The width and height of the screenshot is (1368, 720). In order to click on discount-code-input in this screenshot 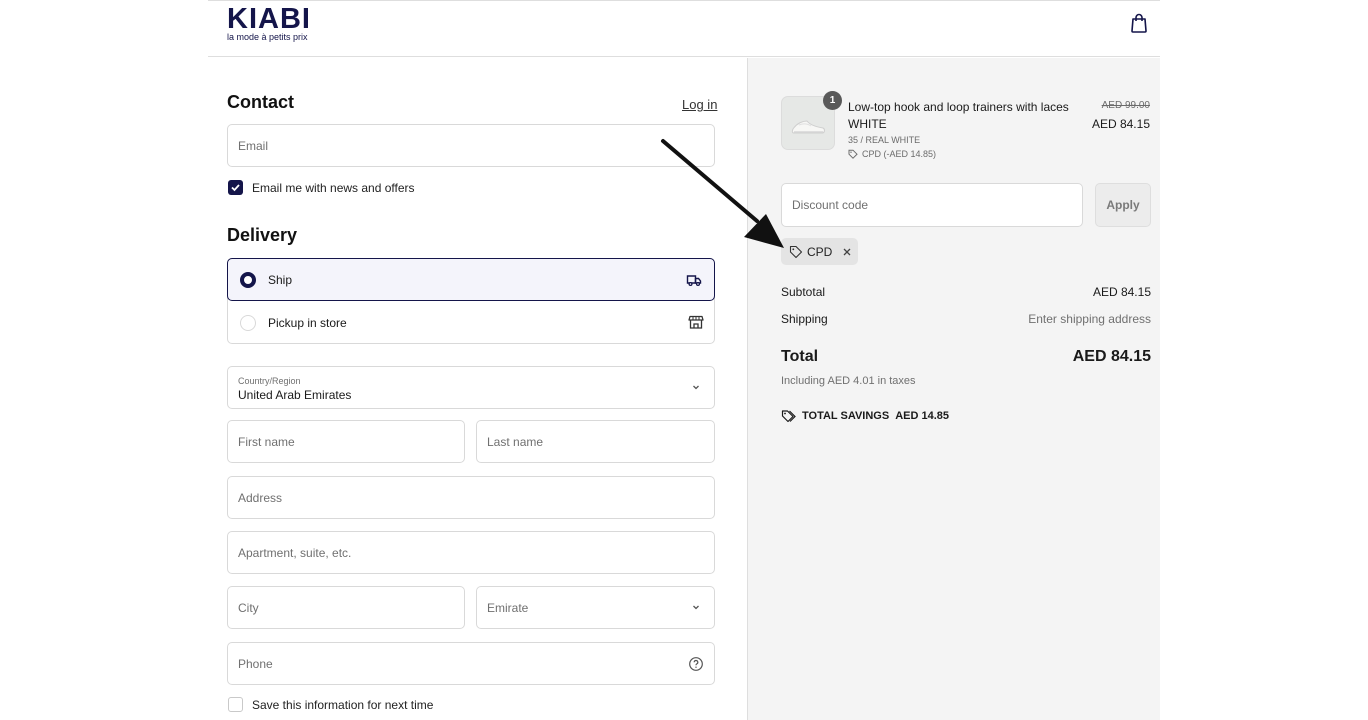, I will do `click(932, 205)`.